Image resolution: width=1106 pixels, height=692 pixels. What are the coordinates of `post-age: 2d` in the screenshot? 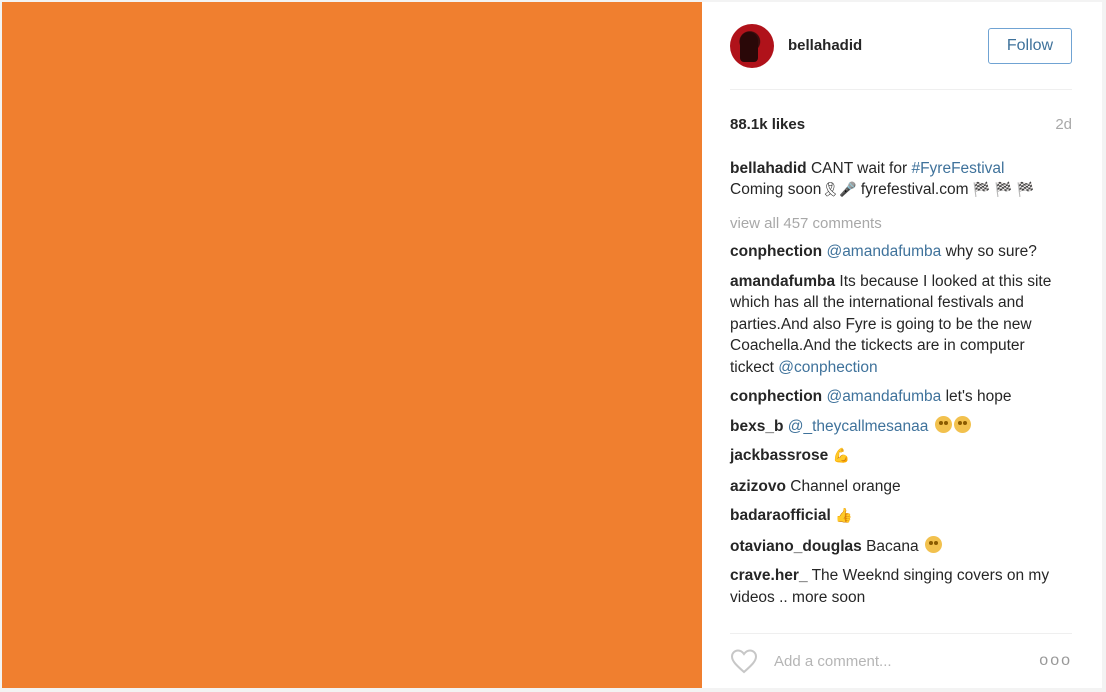 It's located at (1063, 124).